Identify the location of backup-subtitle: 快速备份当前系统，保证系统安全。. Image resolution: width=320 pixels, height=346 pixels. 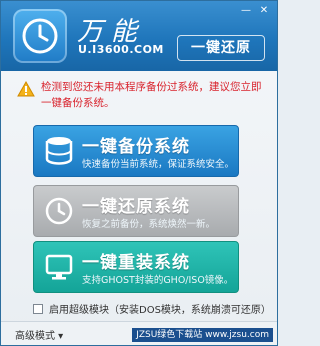
(158, 164).